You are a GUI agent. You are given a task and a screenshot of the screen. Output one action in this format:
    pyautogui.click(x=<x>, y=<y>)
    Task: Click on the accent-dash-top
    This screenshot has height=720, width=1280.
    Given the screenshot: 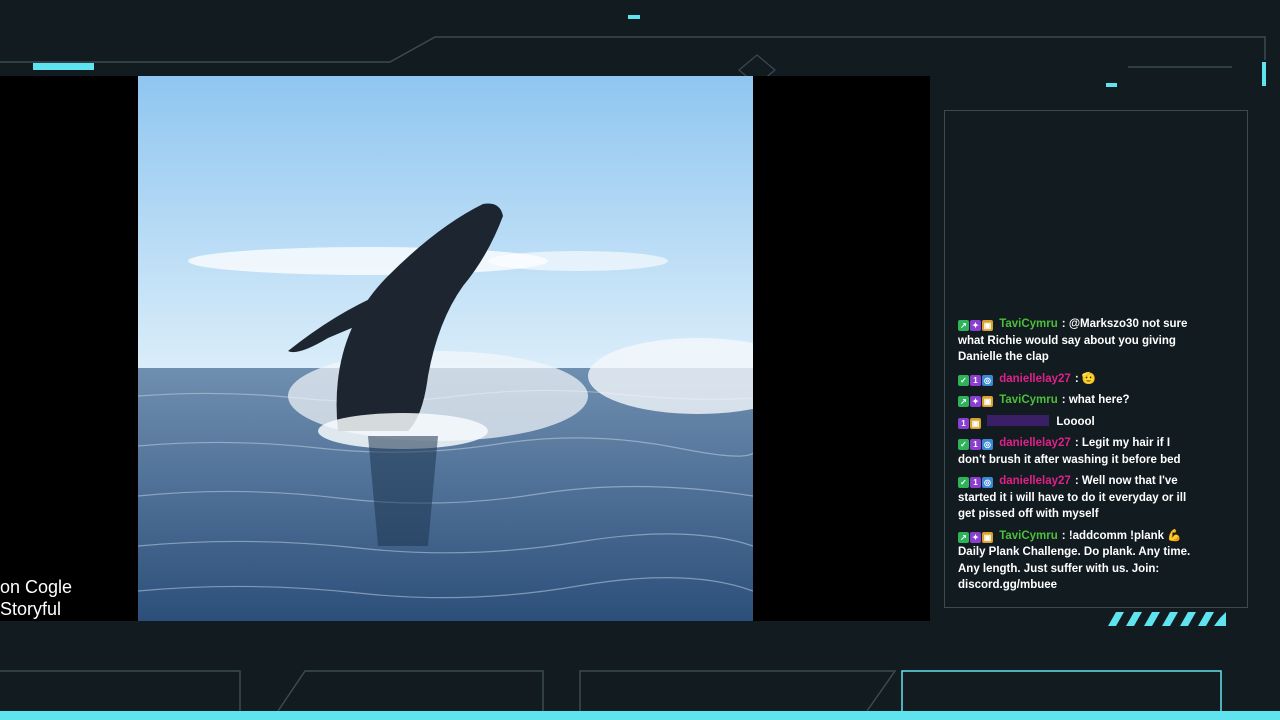 What is the action you would take?
    pyautogui.click(x=634, y=17)
    